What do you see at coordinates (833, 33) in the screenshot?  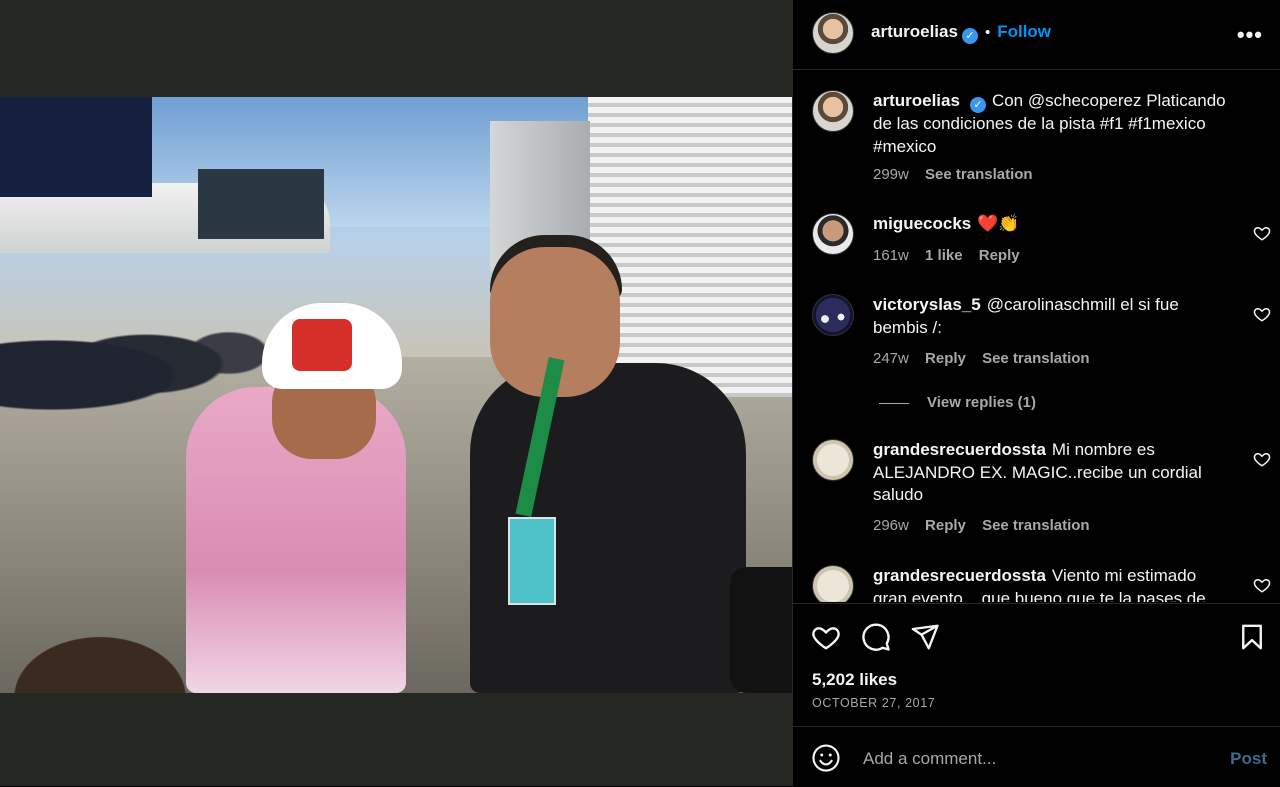 I see `author-avatar` at bounding box center [833, 33].